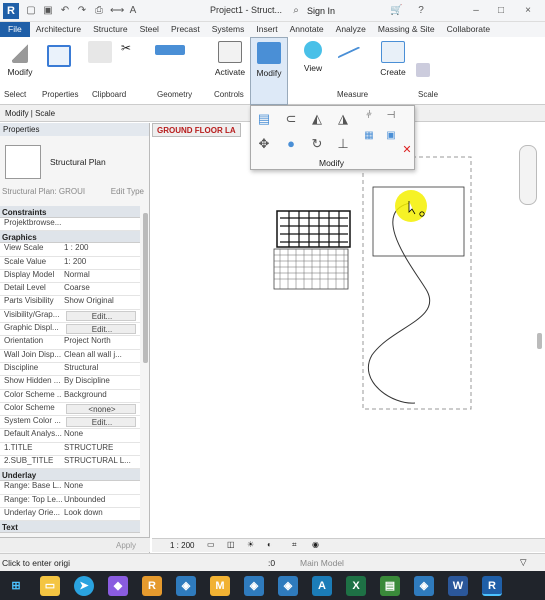 The width and height of the screenshot is (545, 600). Describe the element at coordinates (406, 29) in the screenshot. I see `tab-massing-site: Massing & Site` at that location.